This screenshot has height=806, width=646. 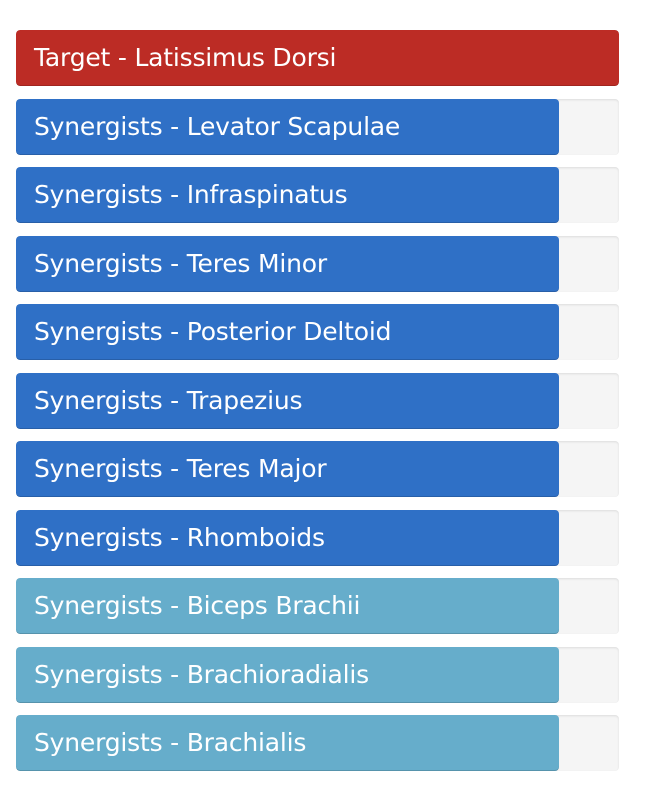 I want to click on muscle-bar-infraspinatus: Synergists - Infraspinatus, so click(x=317, y=195).